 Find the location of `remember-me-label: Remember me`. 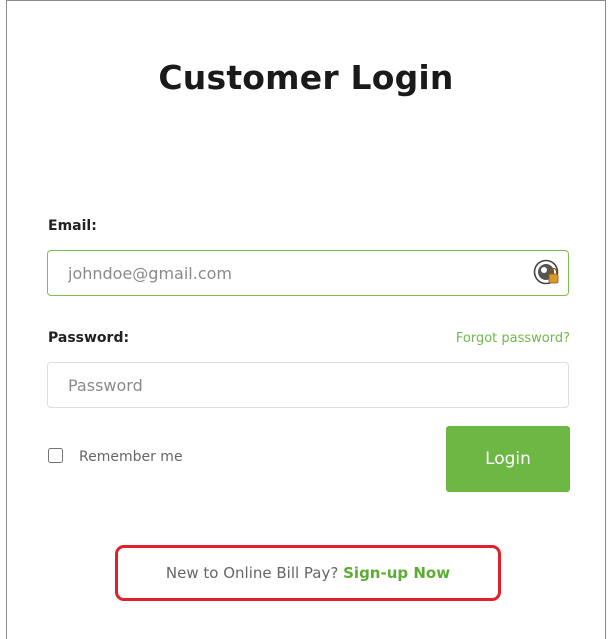

remember-me-label: Remember me is located at coordinates (131, 457).